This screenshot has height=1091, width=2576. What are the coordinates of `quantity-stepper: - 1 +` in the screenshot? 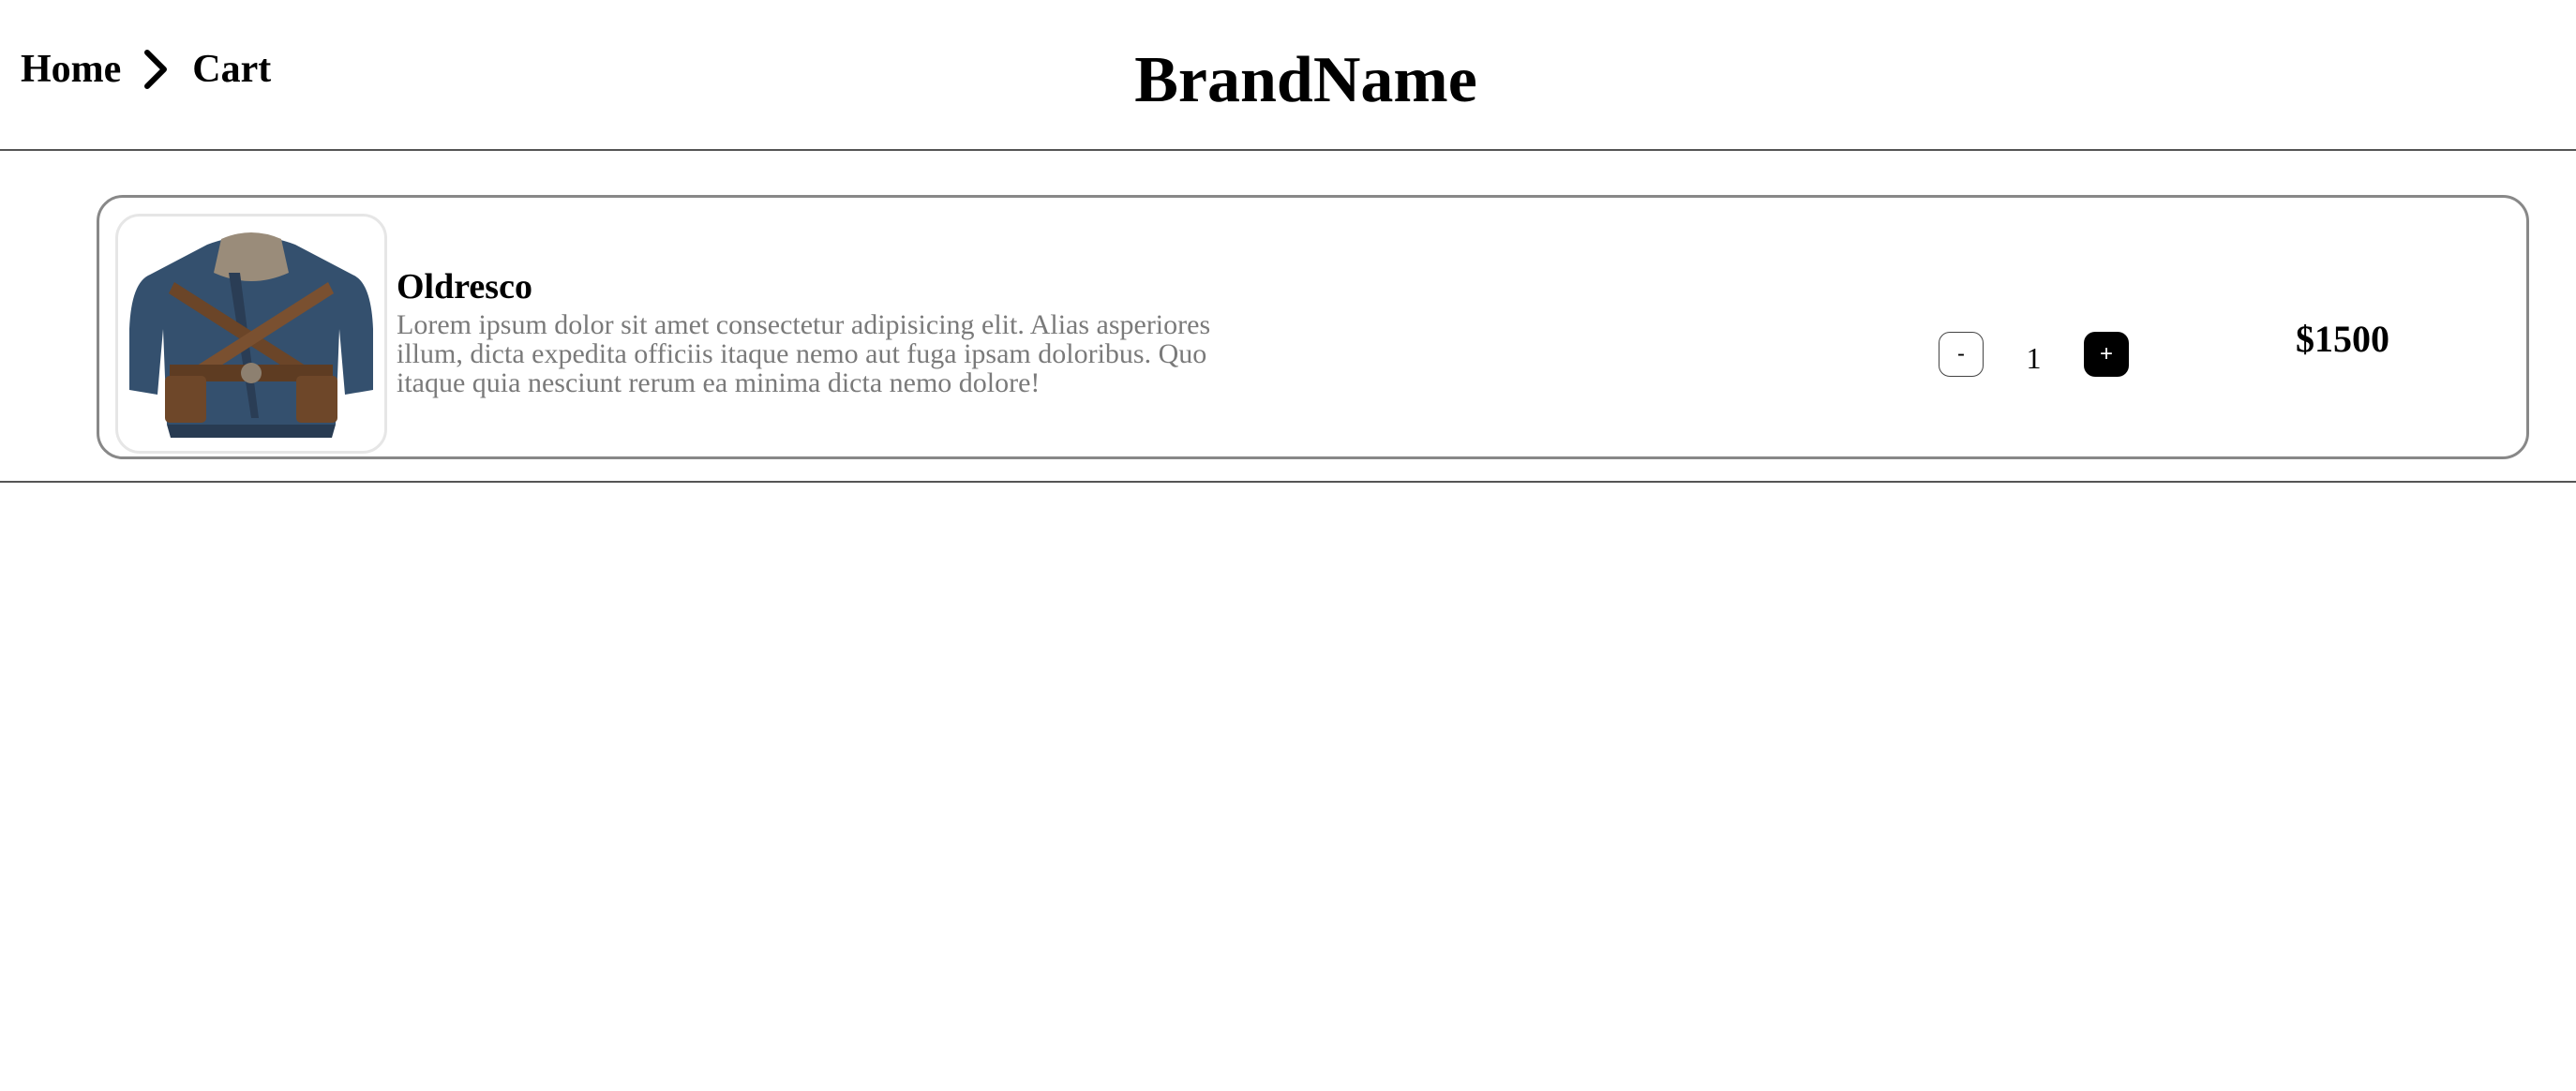 It's located at (2034, 355).